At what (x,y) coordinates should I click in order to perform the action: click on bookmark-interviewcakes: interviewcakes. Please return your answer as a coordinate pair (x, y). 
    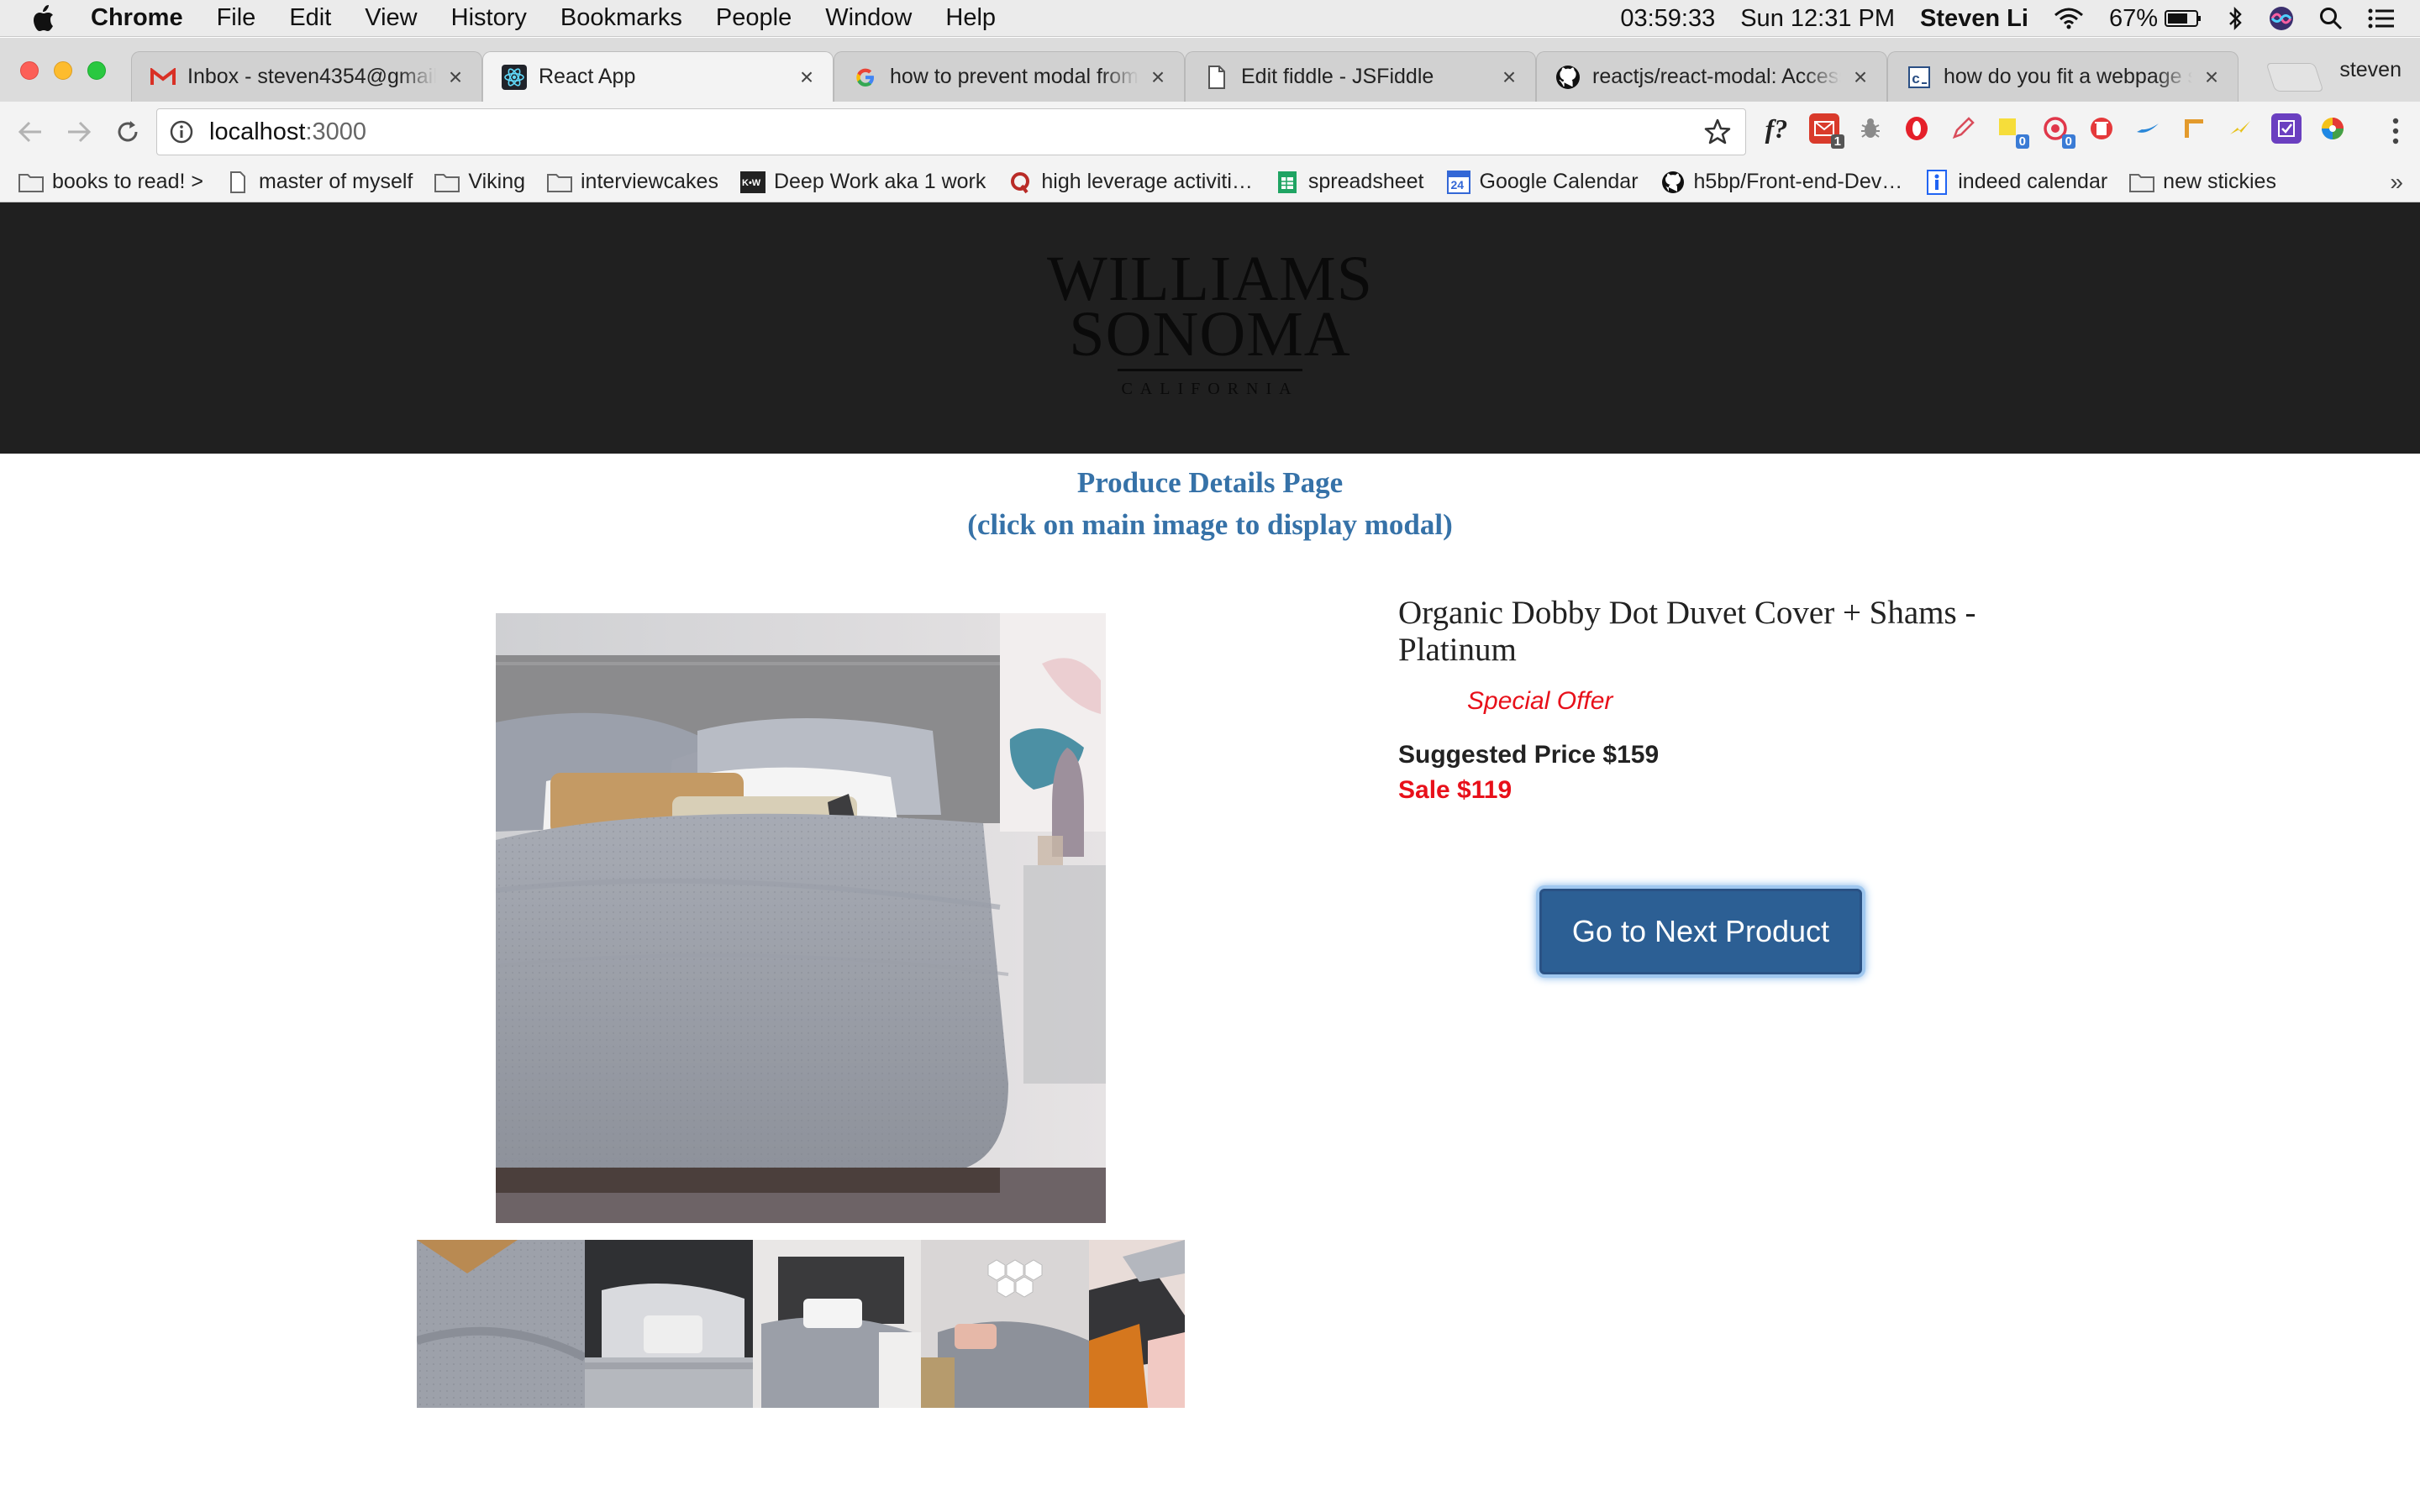
    Looking at the image, I should click on (632, 182).